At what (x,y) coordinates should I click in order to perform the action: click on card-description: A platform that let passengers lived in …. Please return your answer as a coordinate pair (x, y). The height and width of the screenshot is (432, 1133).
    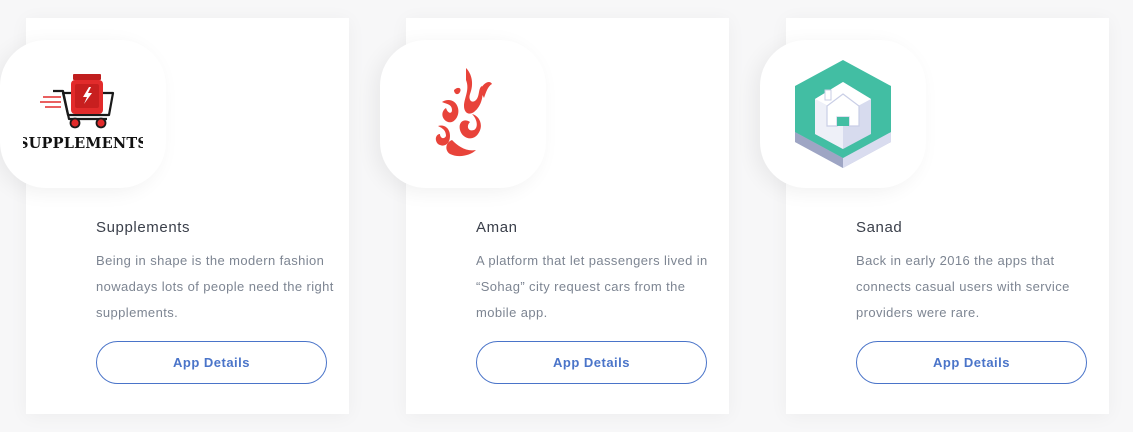
    Looking at the image, I should click on (592, 286).